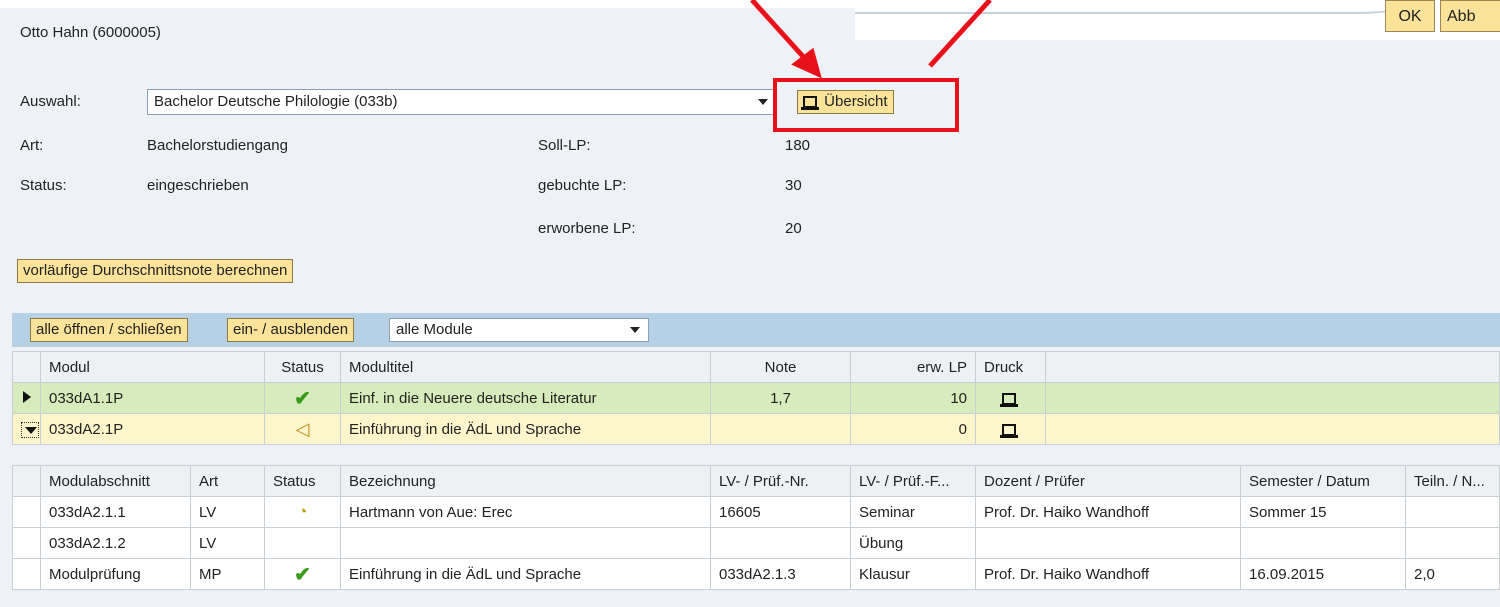 This screenshot has height=607, width=1500. Describe the element at coordinates (227, 574) in the screenshot. I see `section-art: MP` at that location.